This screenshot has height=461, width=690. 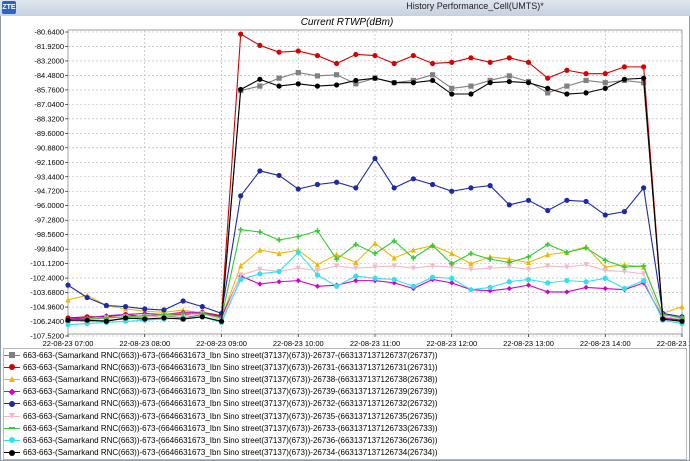 I want to click on y-tick-label: -84.4800, so click(x=49, y=75).